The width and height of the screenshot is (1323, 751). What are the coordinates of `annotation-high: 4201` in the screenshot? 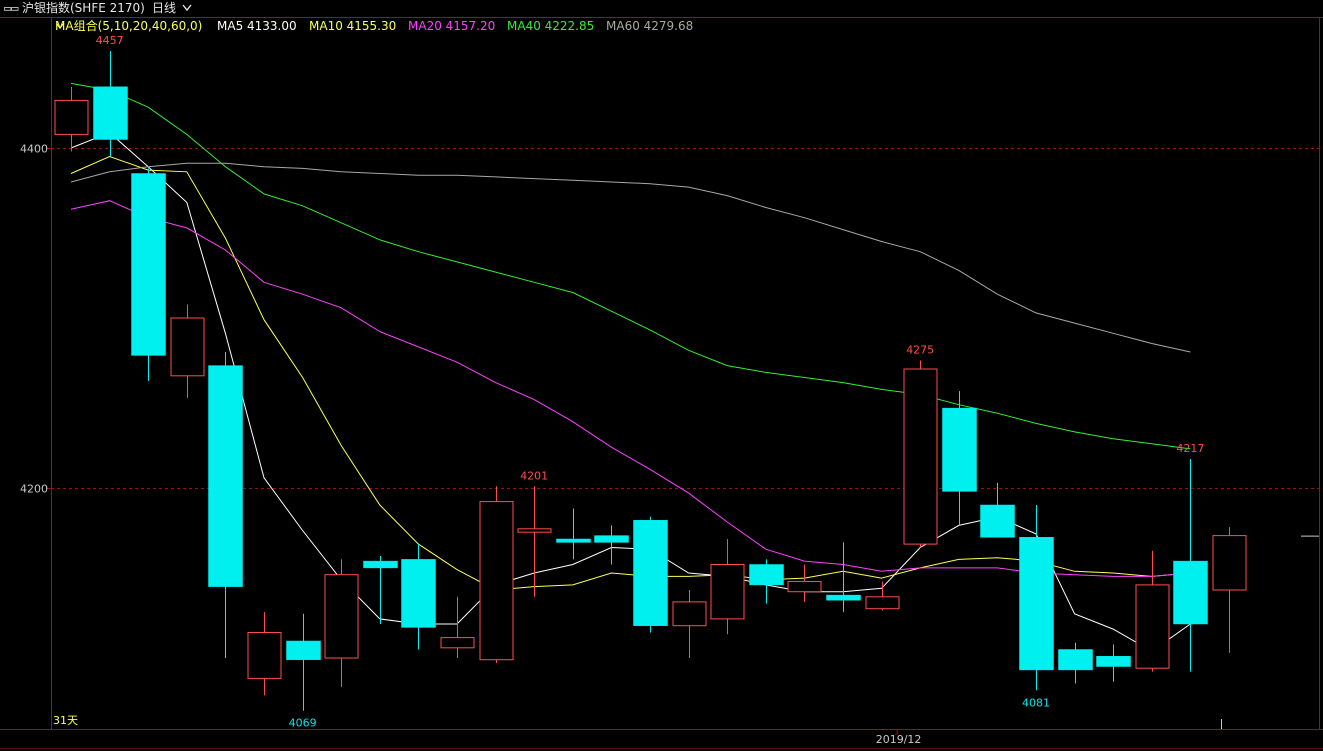 It's located at (534, 475).